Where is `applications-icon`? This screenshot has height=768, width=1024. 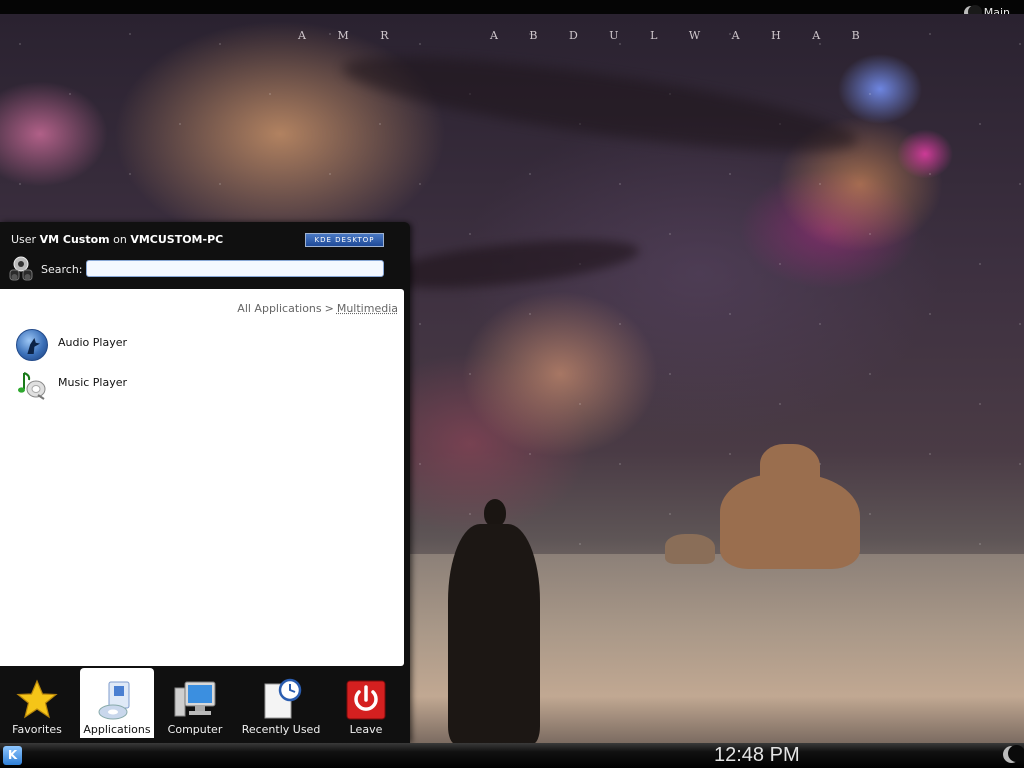 applications-icon is located at coordinates (117, 700).